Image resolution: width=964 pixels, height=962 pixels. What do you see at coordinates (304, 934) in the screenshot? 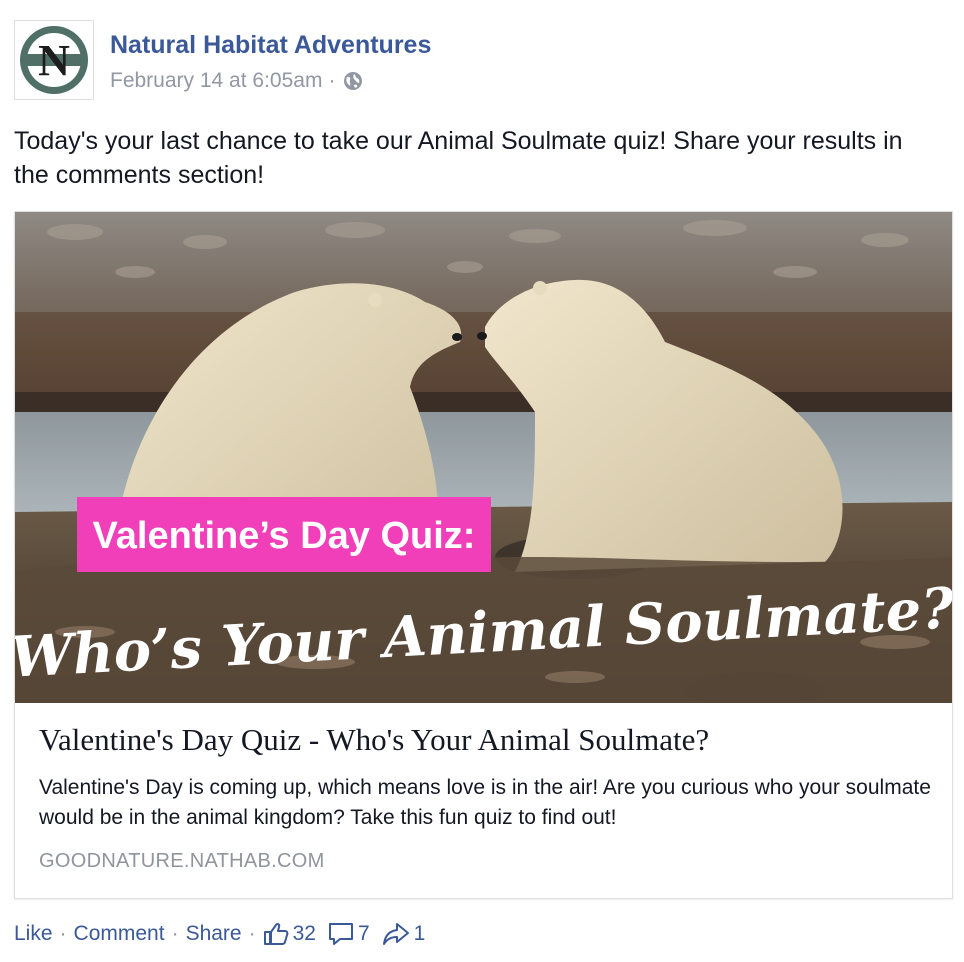
I see `like-count: 32` at bounding box center [304, 934].